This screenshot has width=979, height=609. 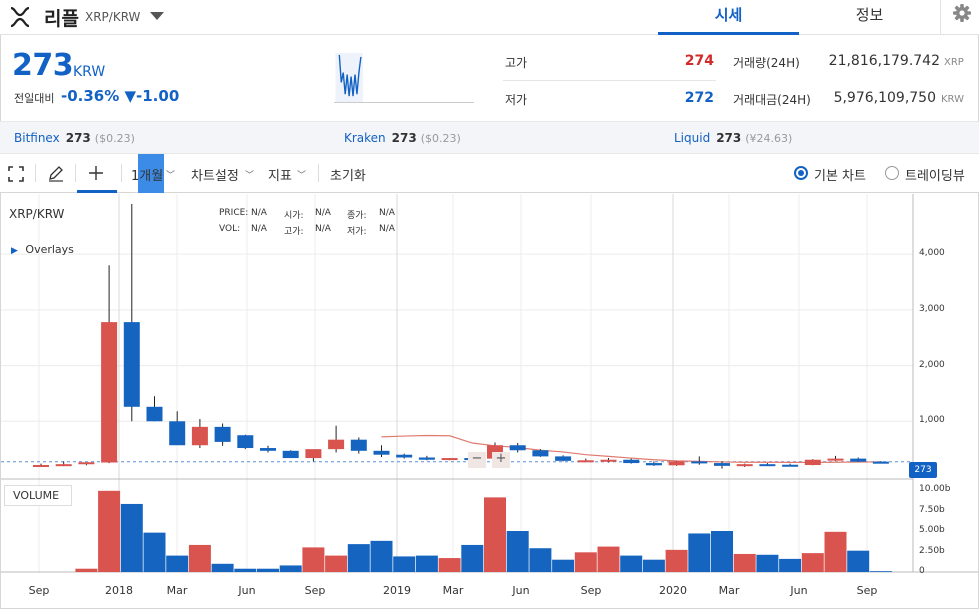 What do you see at coordinates (259, 229) in the screenshot?
I see `ohlc-vol-value: N/A` at bounding box center [259, 229].